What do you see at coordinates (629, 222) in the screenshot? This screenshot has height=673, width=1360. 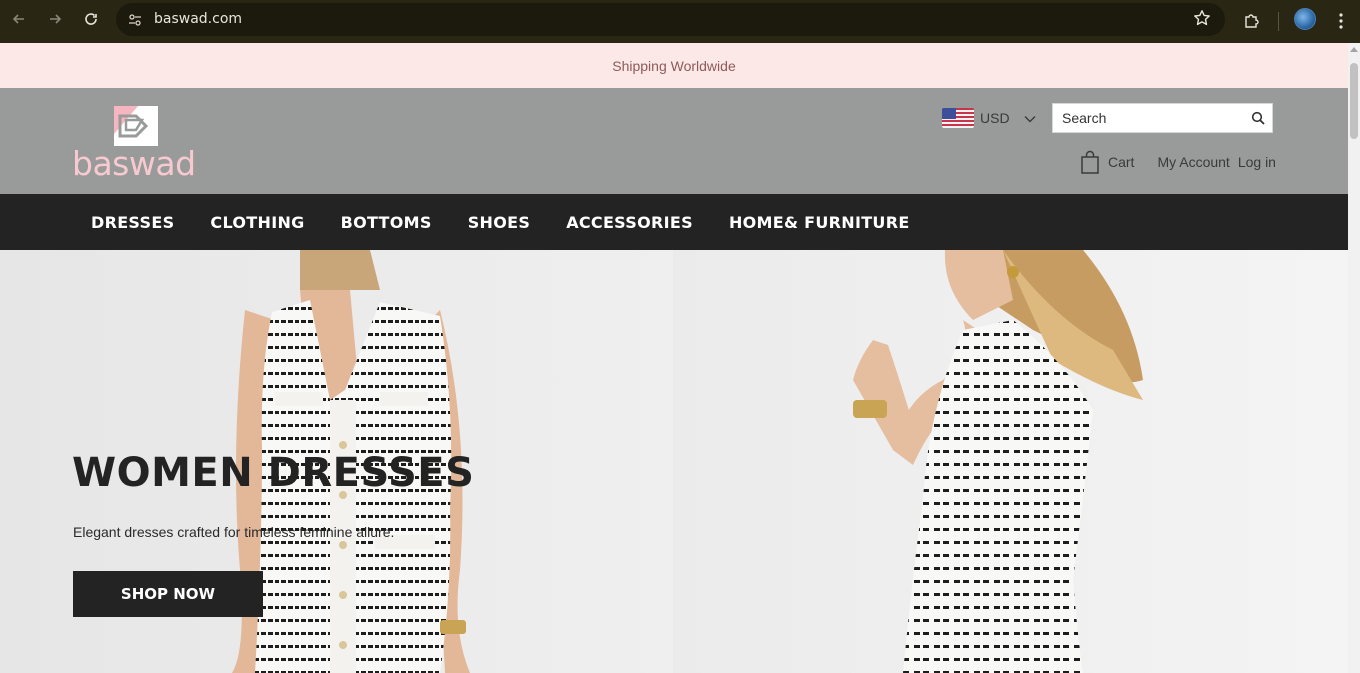 I see `nav-item-accessories: ACCESSORIES` at bounding box center [629, 222].